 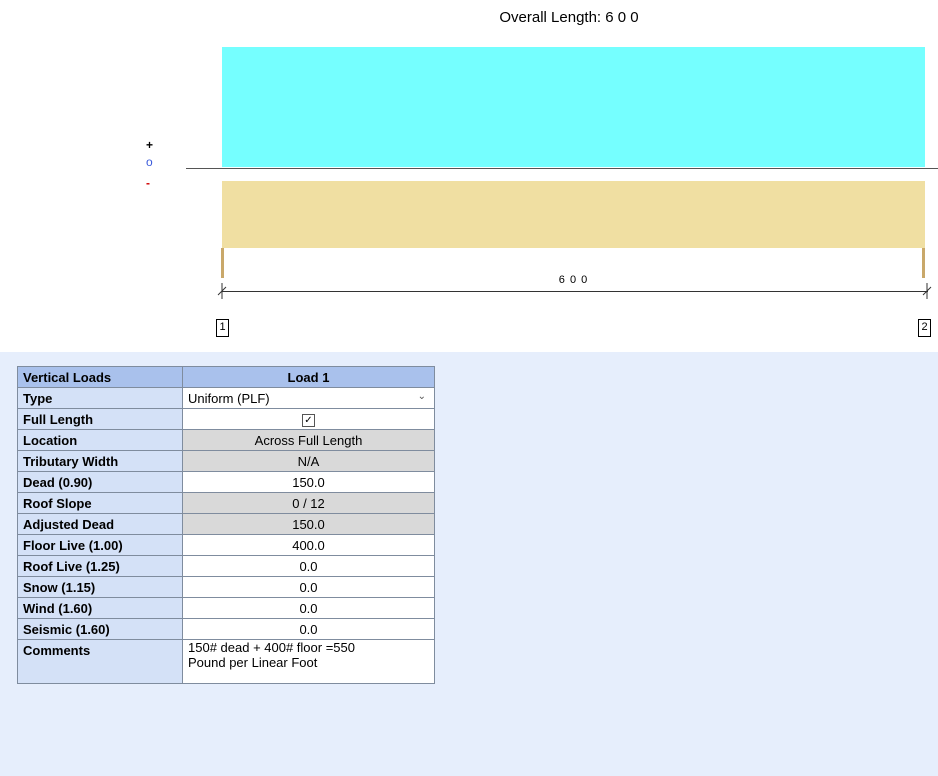 I want to click on row-label-tributary-width: Tributary Width, so click(x=100, y=461).